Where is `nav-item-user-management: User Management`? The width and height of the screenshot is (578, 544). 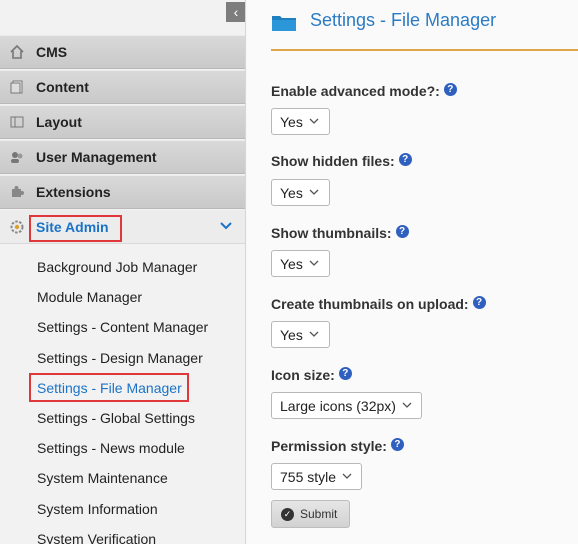
nav-item-user-management: User Management is located at coordinates (122, 157).